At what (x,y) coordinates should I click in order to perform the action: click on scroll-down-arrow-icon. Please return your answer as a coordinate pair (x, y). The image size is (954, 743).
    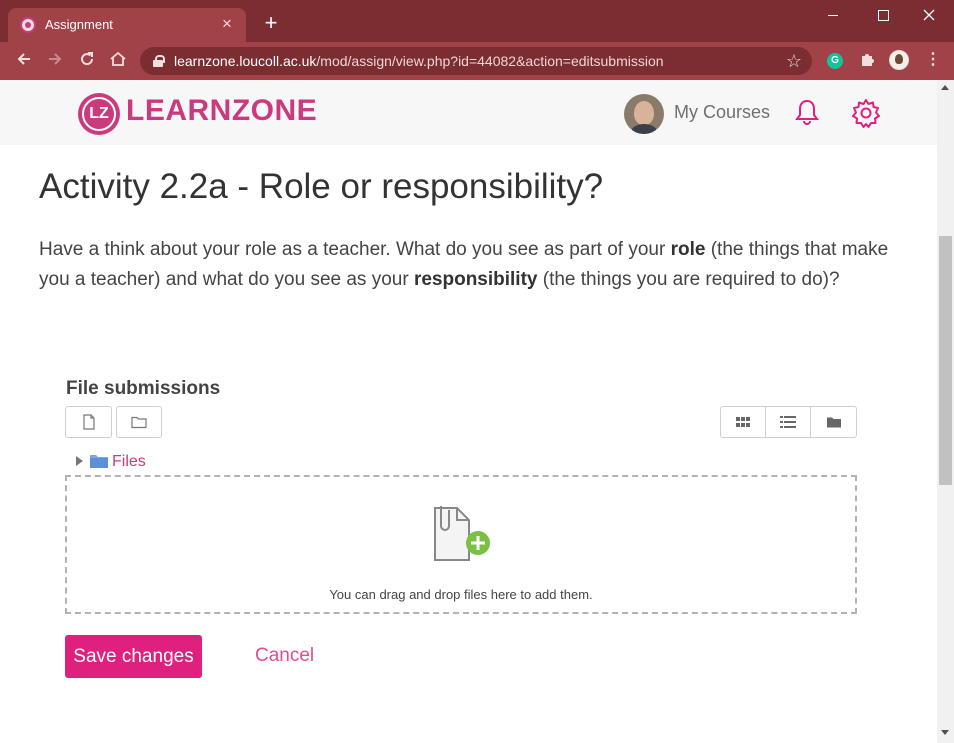
    Looking at the image, I should click on (945, 732).